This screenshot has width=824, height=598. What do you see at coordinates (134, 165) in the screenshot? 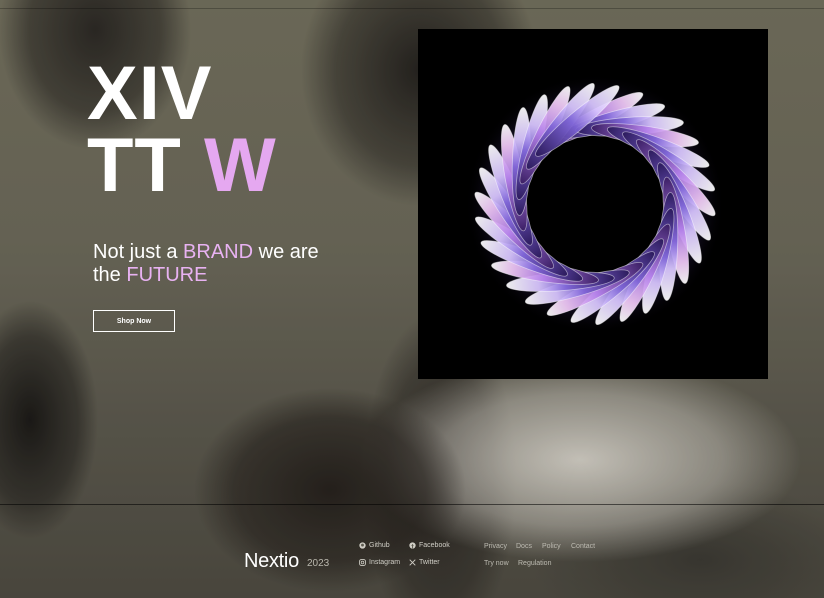
I see `hero-title-line-2: TT` at bounding box center [134, 165].